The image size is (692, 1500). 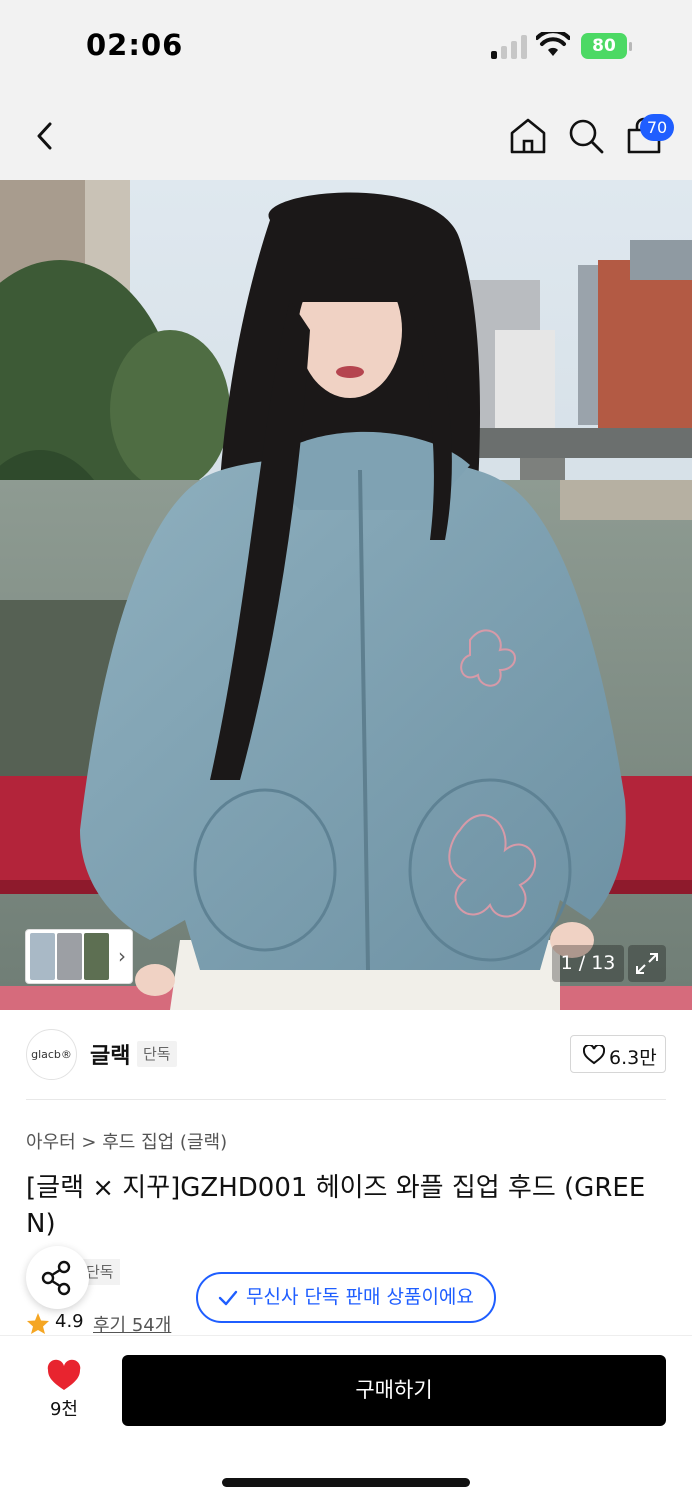 What do you see at coordinates (604, 46) in the screenshot?
I see `battery-level: 80` at bounding box center [604, 46].